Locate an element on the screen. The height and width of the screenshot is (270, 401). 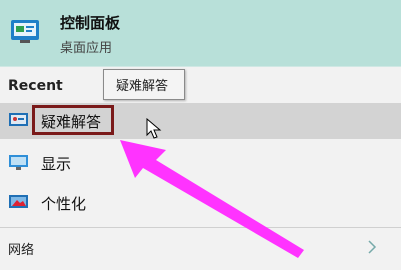
recent-item-label: 个性化 is located at coordinates (64, 204).